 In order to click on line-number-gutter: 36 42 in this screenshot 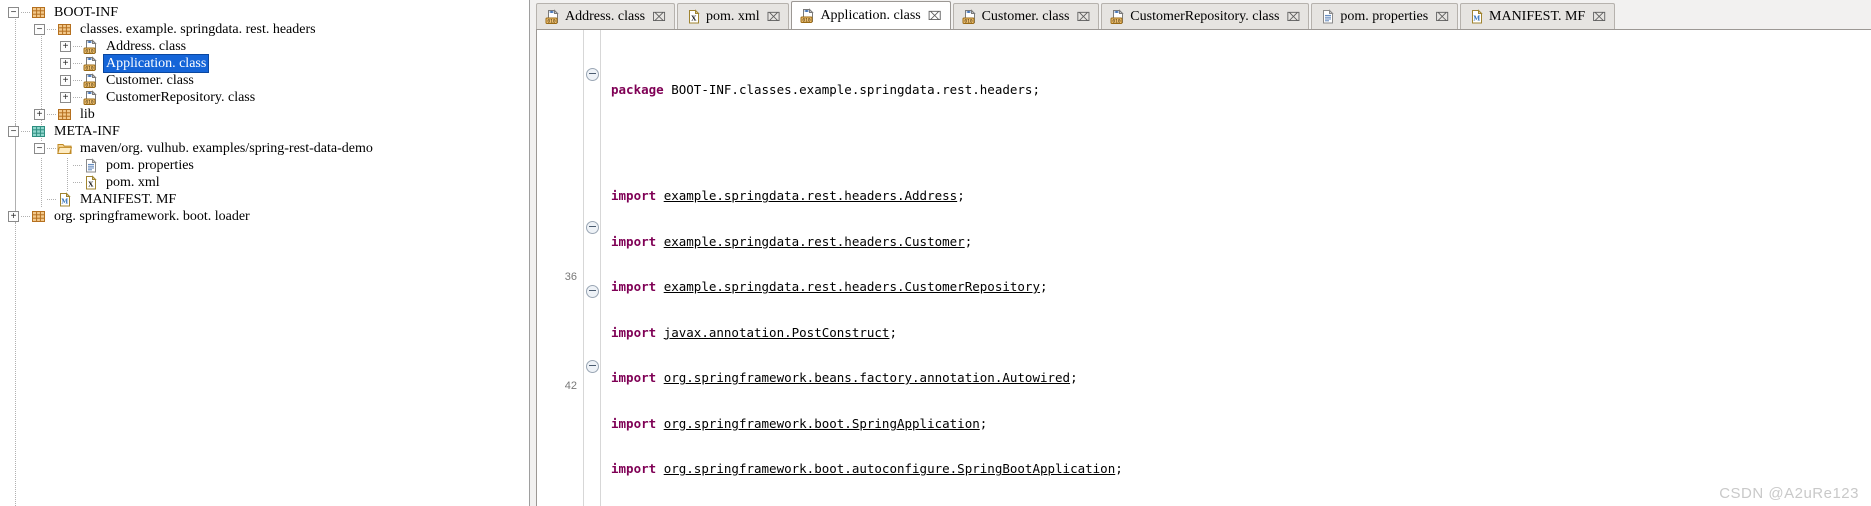, I will do `click(560, 268)`.